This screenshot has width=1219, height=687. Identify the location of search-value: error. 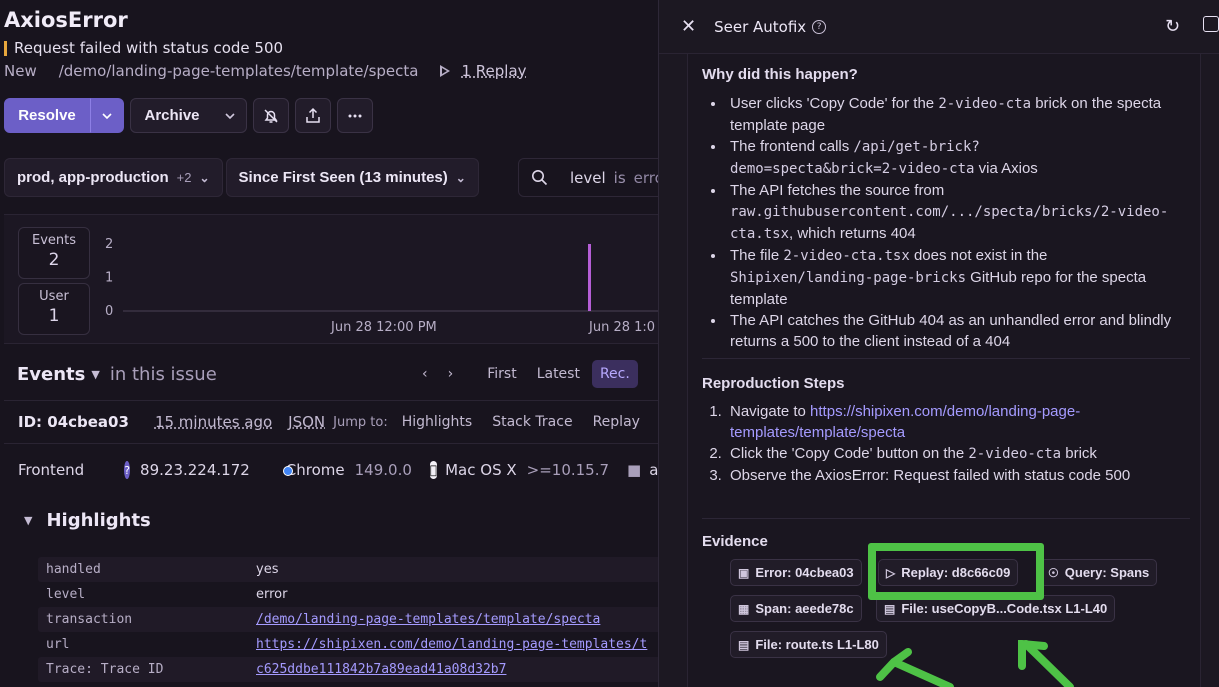
(645, 177).